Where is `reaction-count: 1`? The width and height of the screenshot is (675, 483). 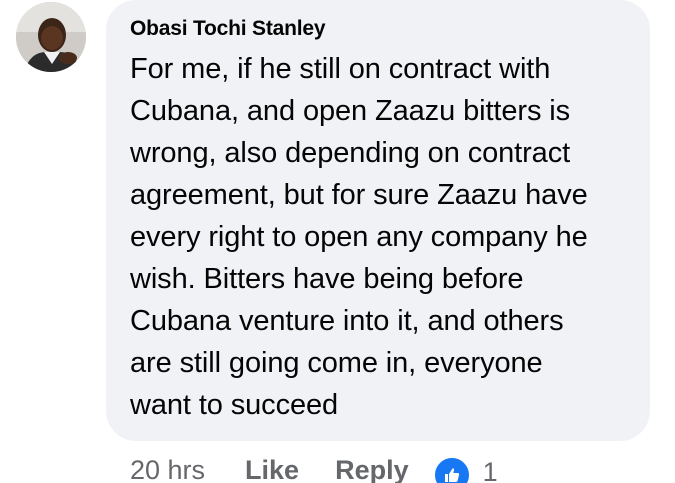 reaction-count: 1 is located at coordinates (490, 470).